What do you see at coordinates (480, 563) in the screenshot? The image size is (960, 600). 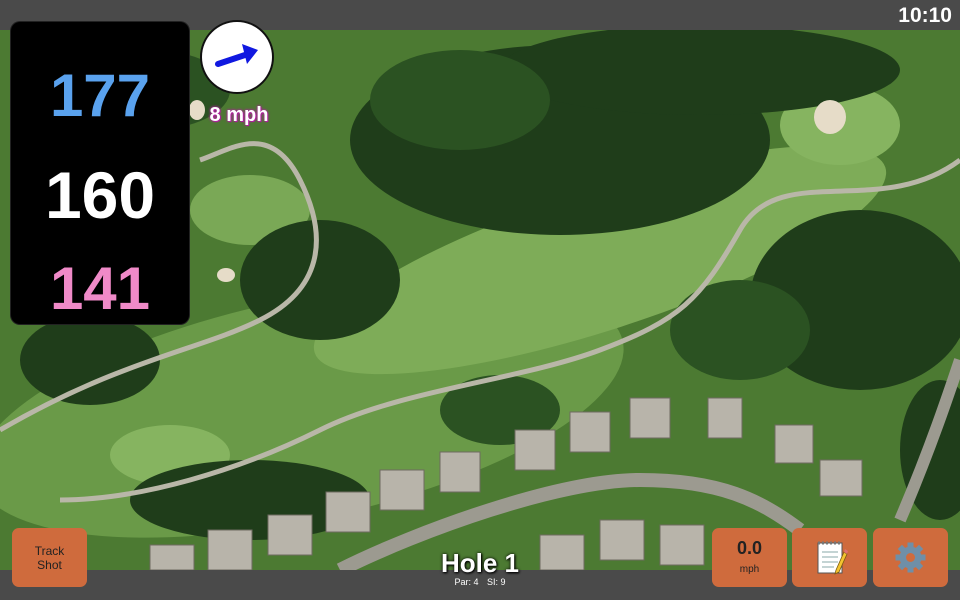 I see `hole-title: Hole 1` at bounding box center [480, 563].